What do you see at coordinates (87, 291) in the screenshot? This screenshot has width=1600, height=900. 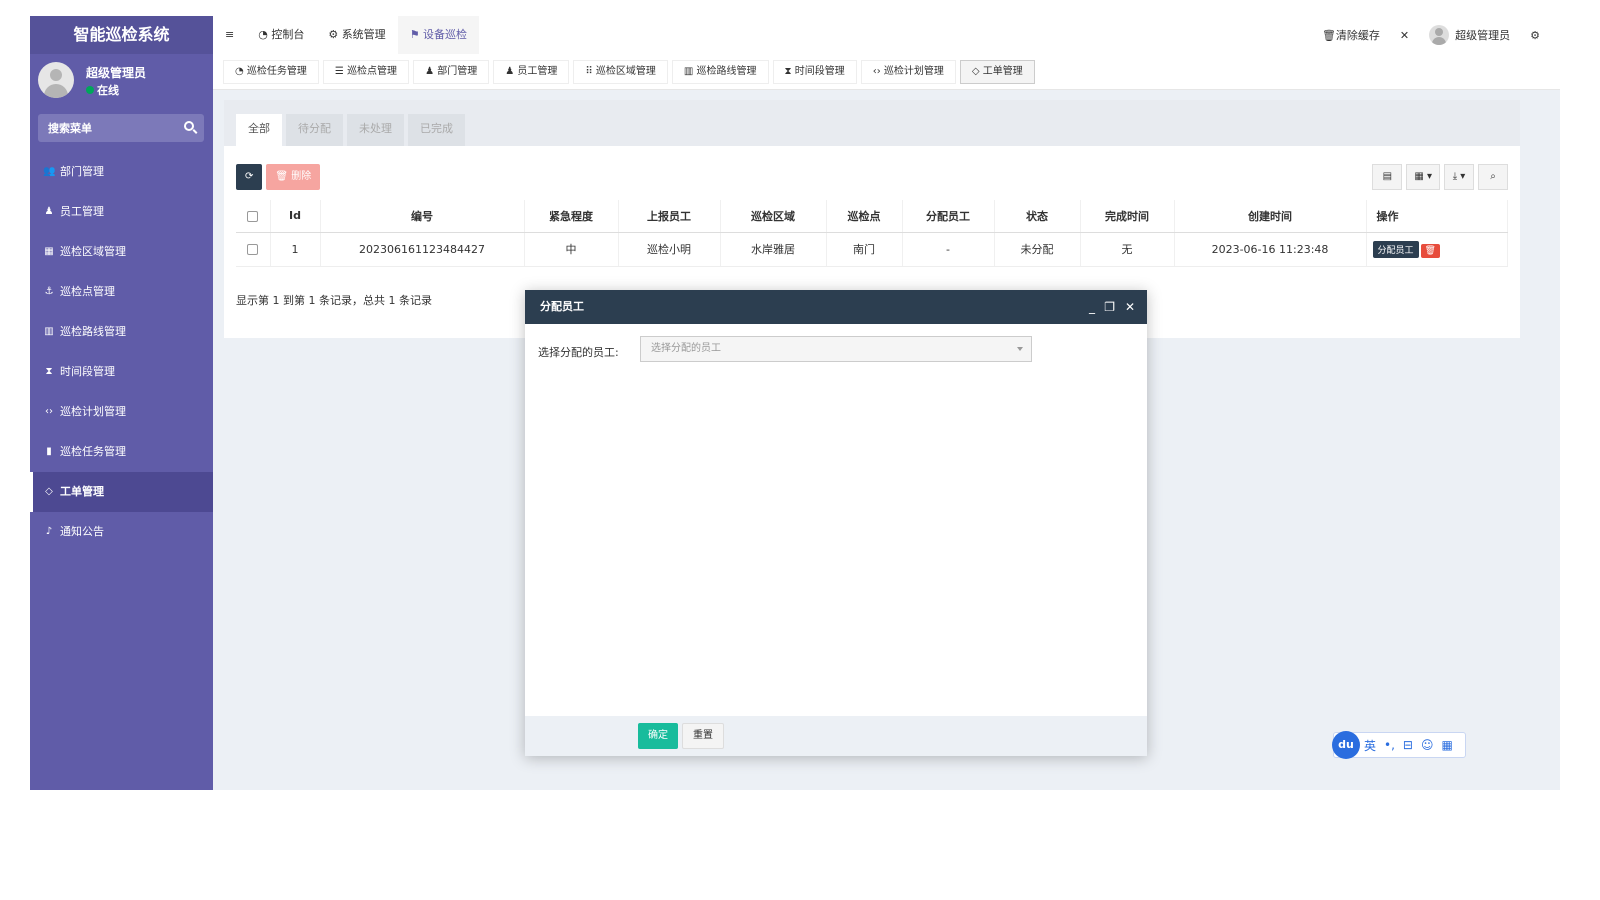 I see `sidebar-item-label: 巡检点管理` at bounding box center [87, 291].